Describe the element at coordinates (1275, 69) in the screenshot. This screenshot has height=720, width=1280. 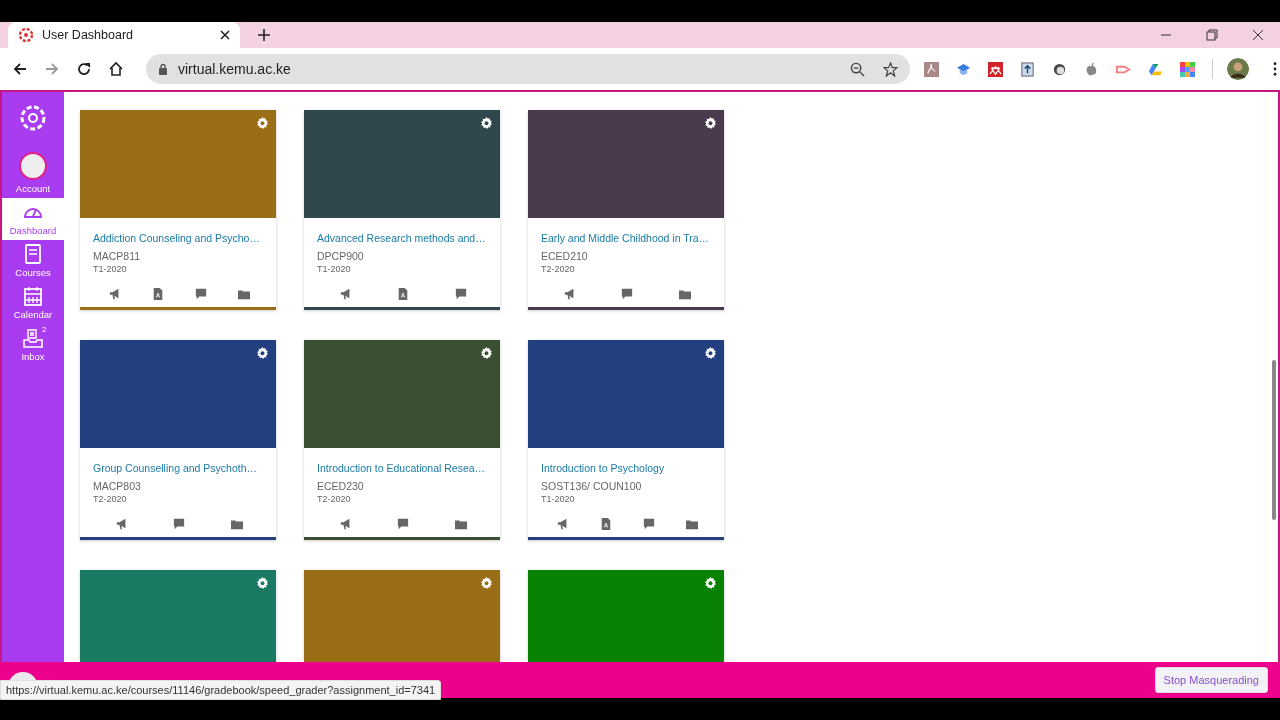
I see `menu-icon` at that location.